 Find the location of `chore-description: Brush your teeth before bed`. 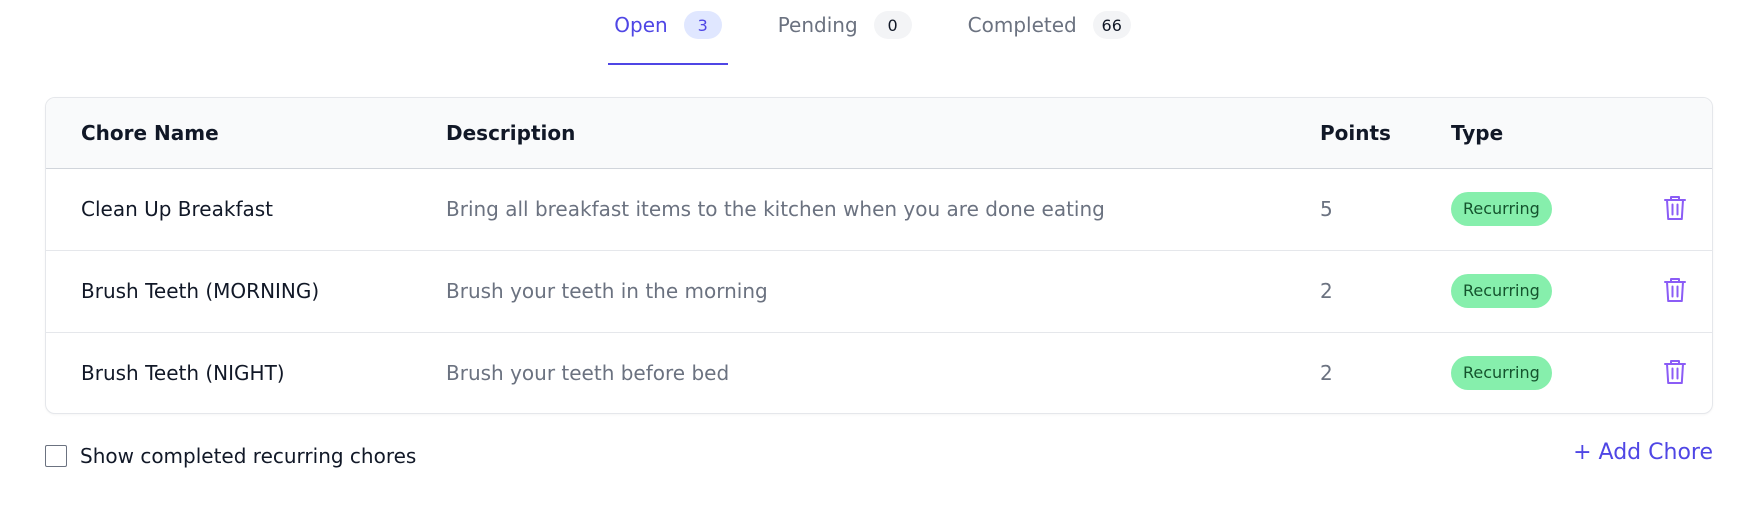

chore-description: Brush your teeth before bed is located at coordinates (588, 373).